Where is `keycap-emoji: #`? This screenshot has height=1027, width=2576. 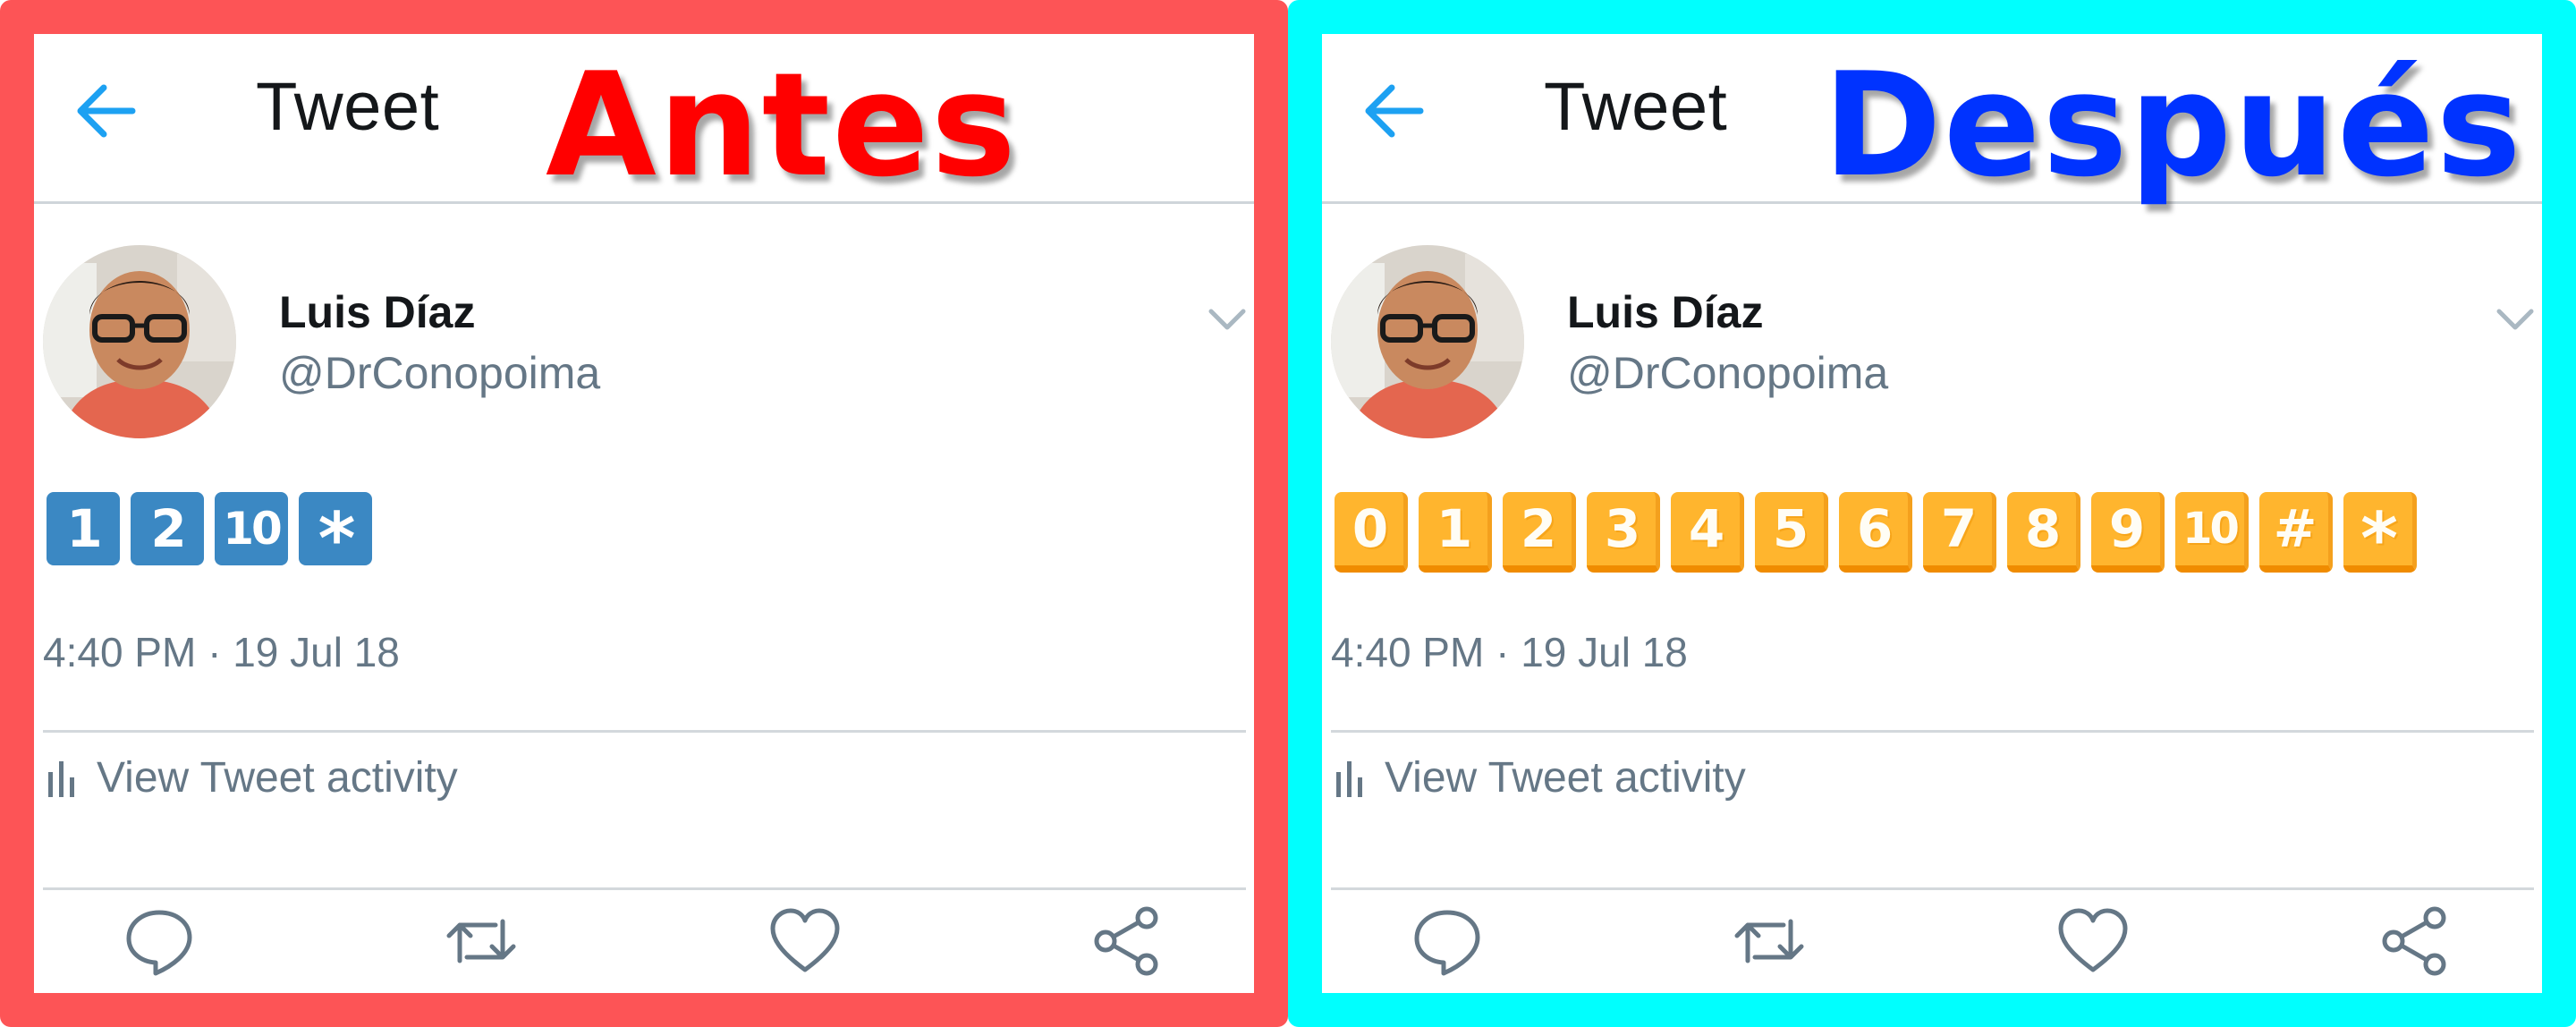 keycap-emoji: # is located at coordinates (2296, 532).